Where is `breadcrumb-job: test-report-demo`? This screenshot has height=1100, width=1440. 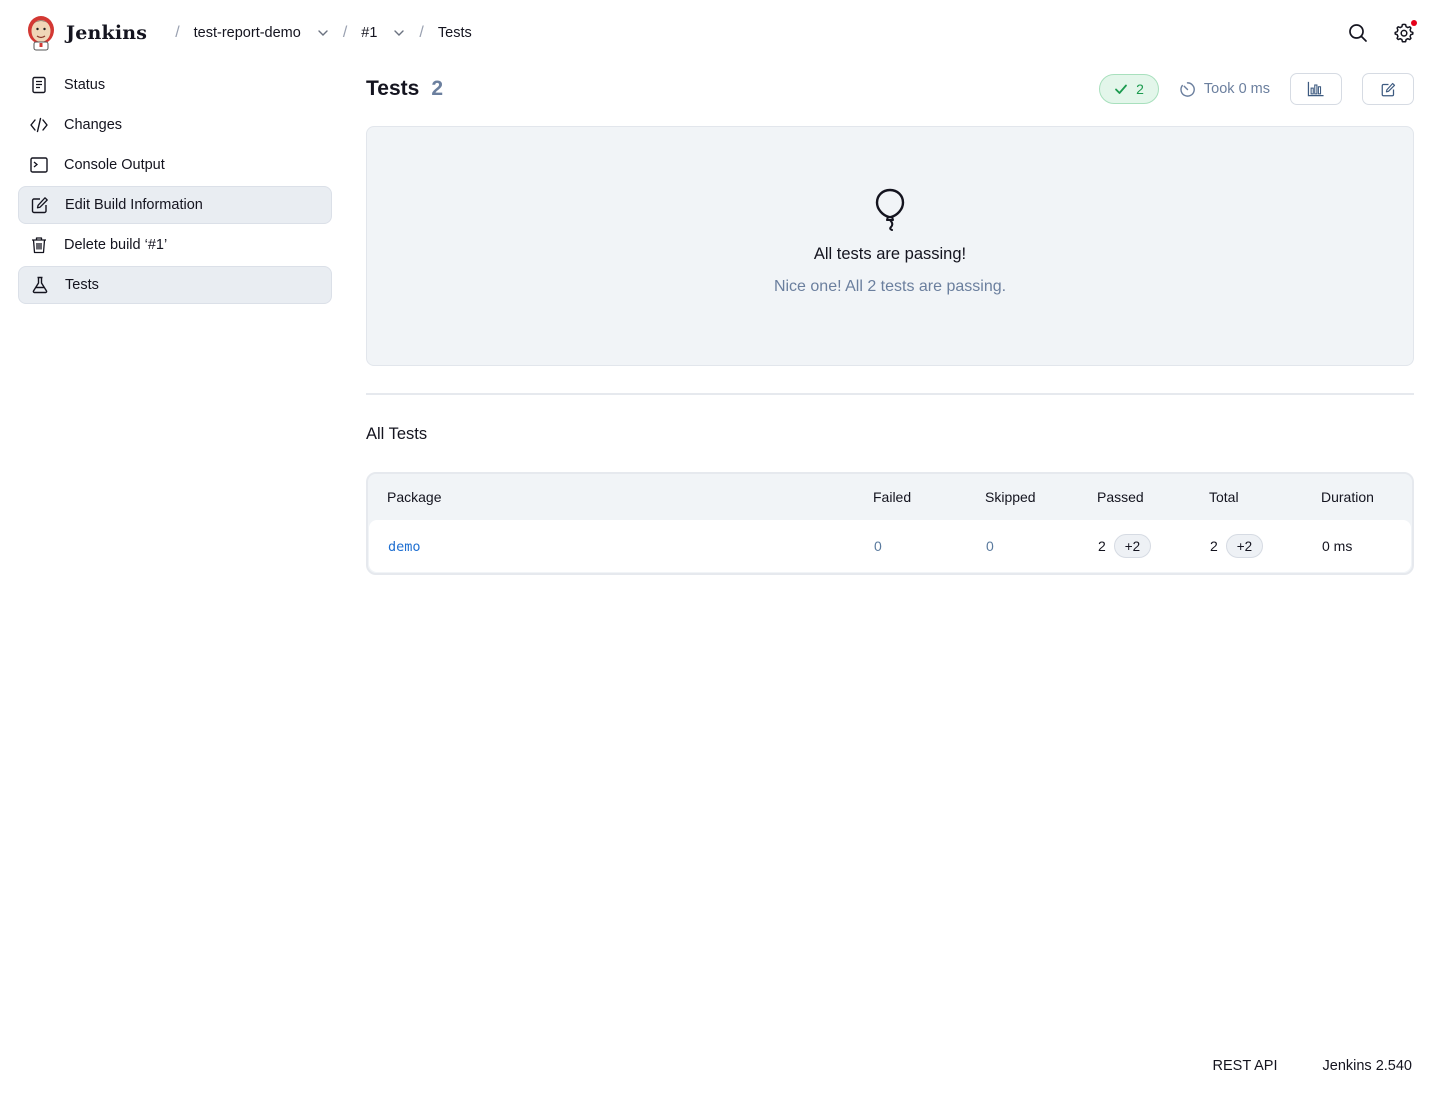 breadcrumb-job: test-report-demo is located at coordinates (247, 33).